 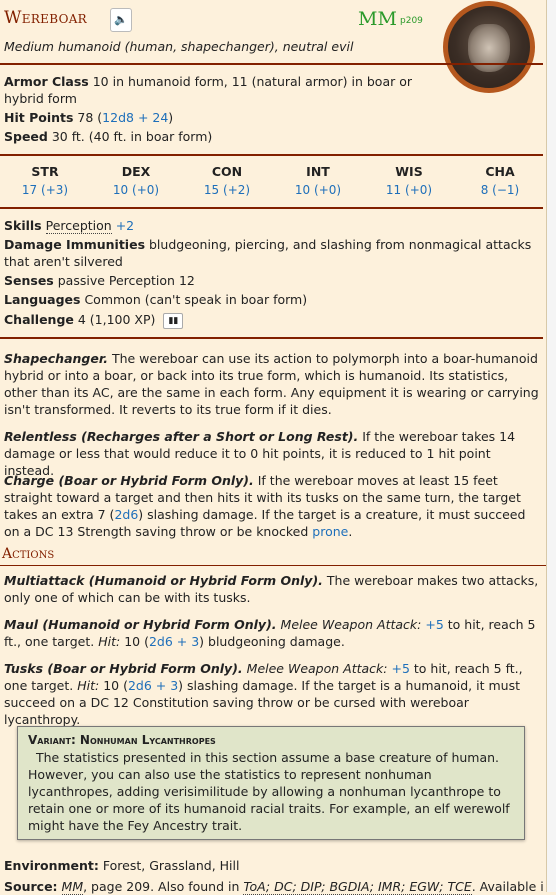 What do you see at coordinates (409, 171) in the screenshot?
I see `ability-label: WIS` at bounding box center [409, 171].